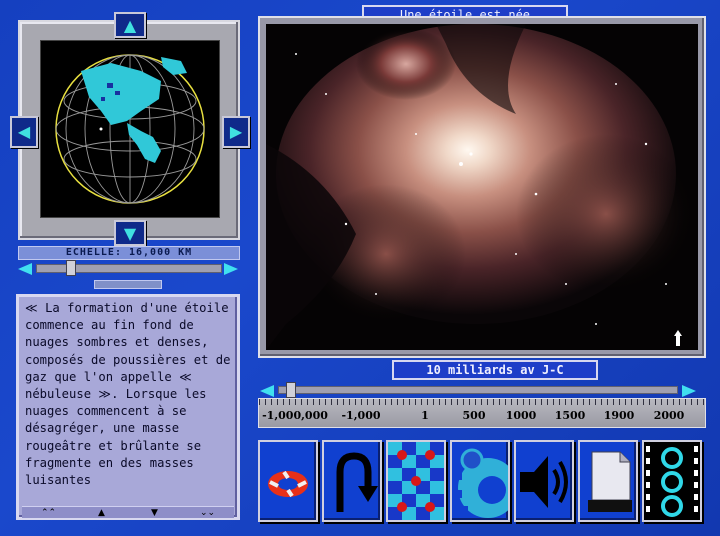 This screenshot has width=720, height=536. I want to click on zoom-slider-handle, so click(71, 268).